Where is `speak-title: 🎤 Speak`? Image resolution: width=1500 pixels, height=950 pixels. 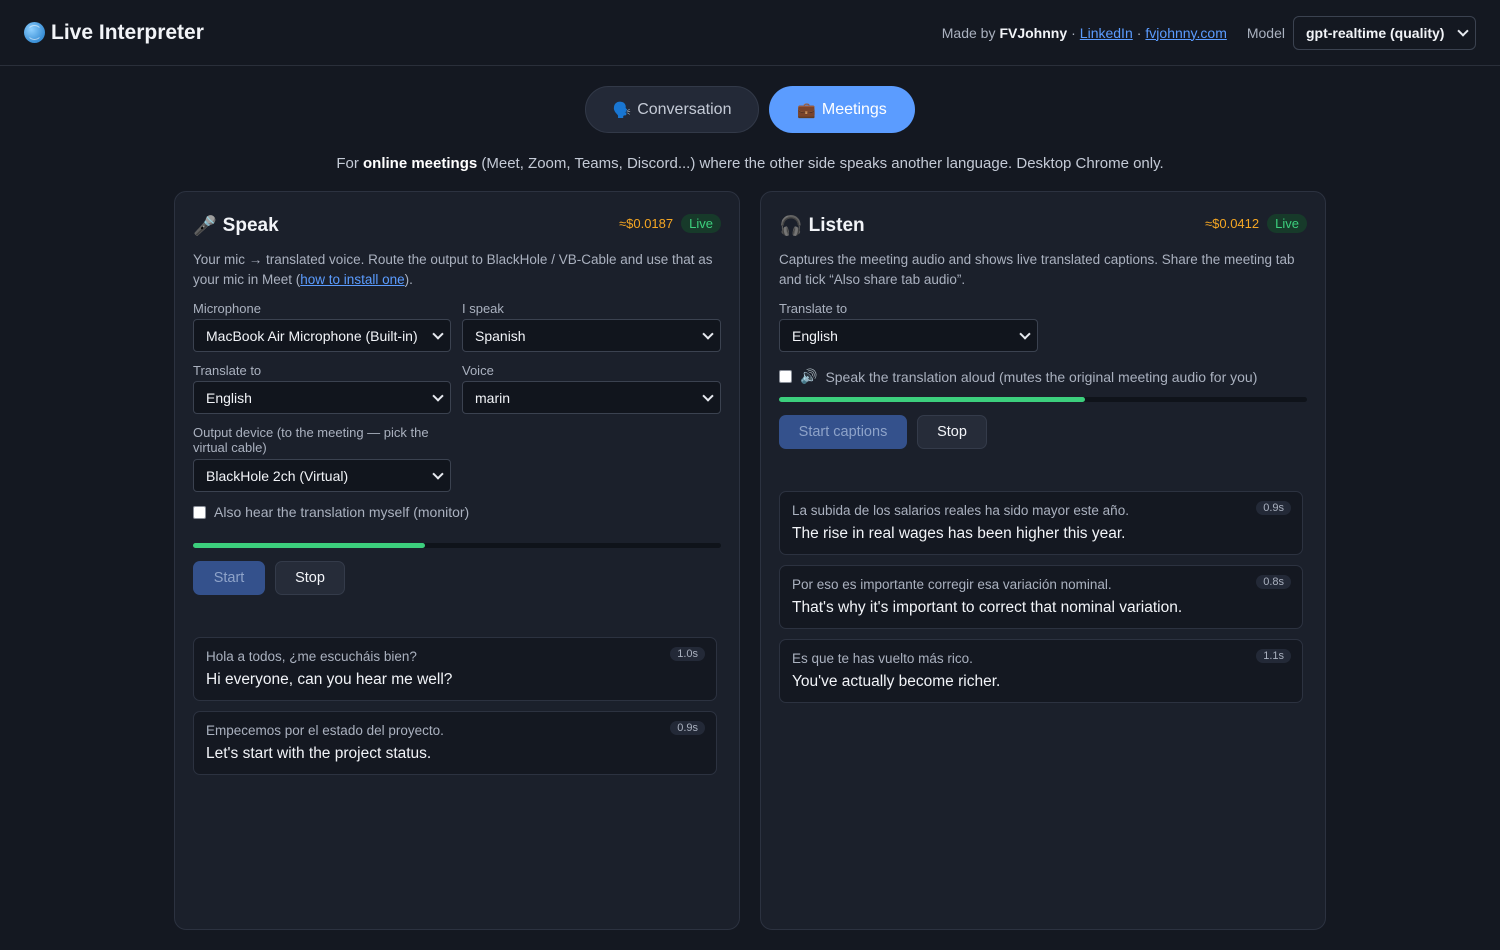 speak-title: 🎤 Speak is located at coordinates (236, 226).